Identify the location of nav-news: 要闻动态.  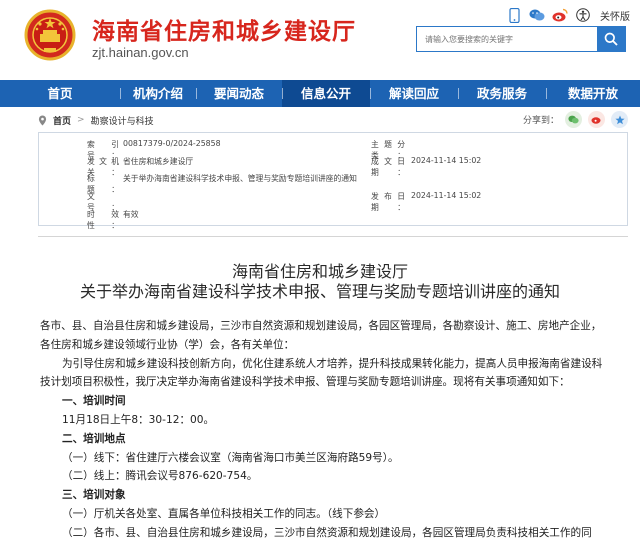
(239, 93).